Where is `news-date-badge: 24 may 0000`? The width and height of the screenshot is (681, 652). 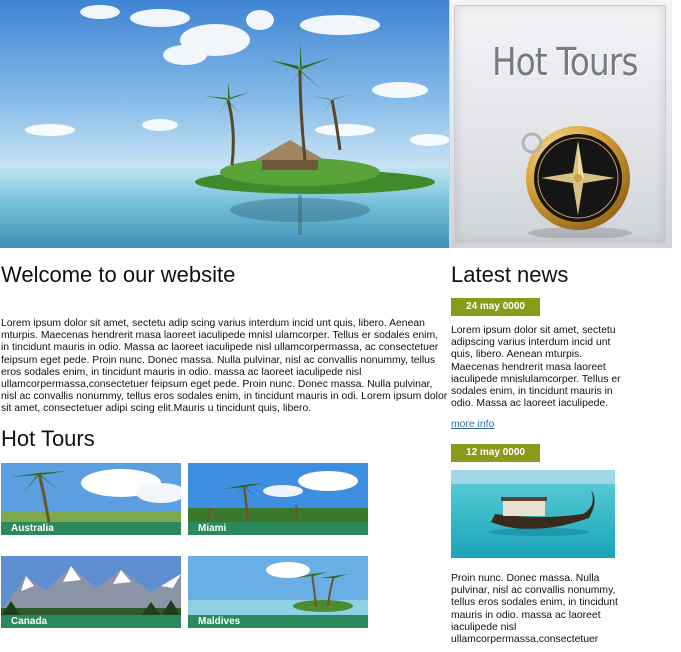 news-date-badge: 24 may 0000 is located at coordinates (495, 307).